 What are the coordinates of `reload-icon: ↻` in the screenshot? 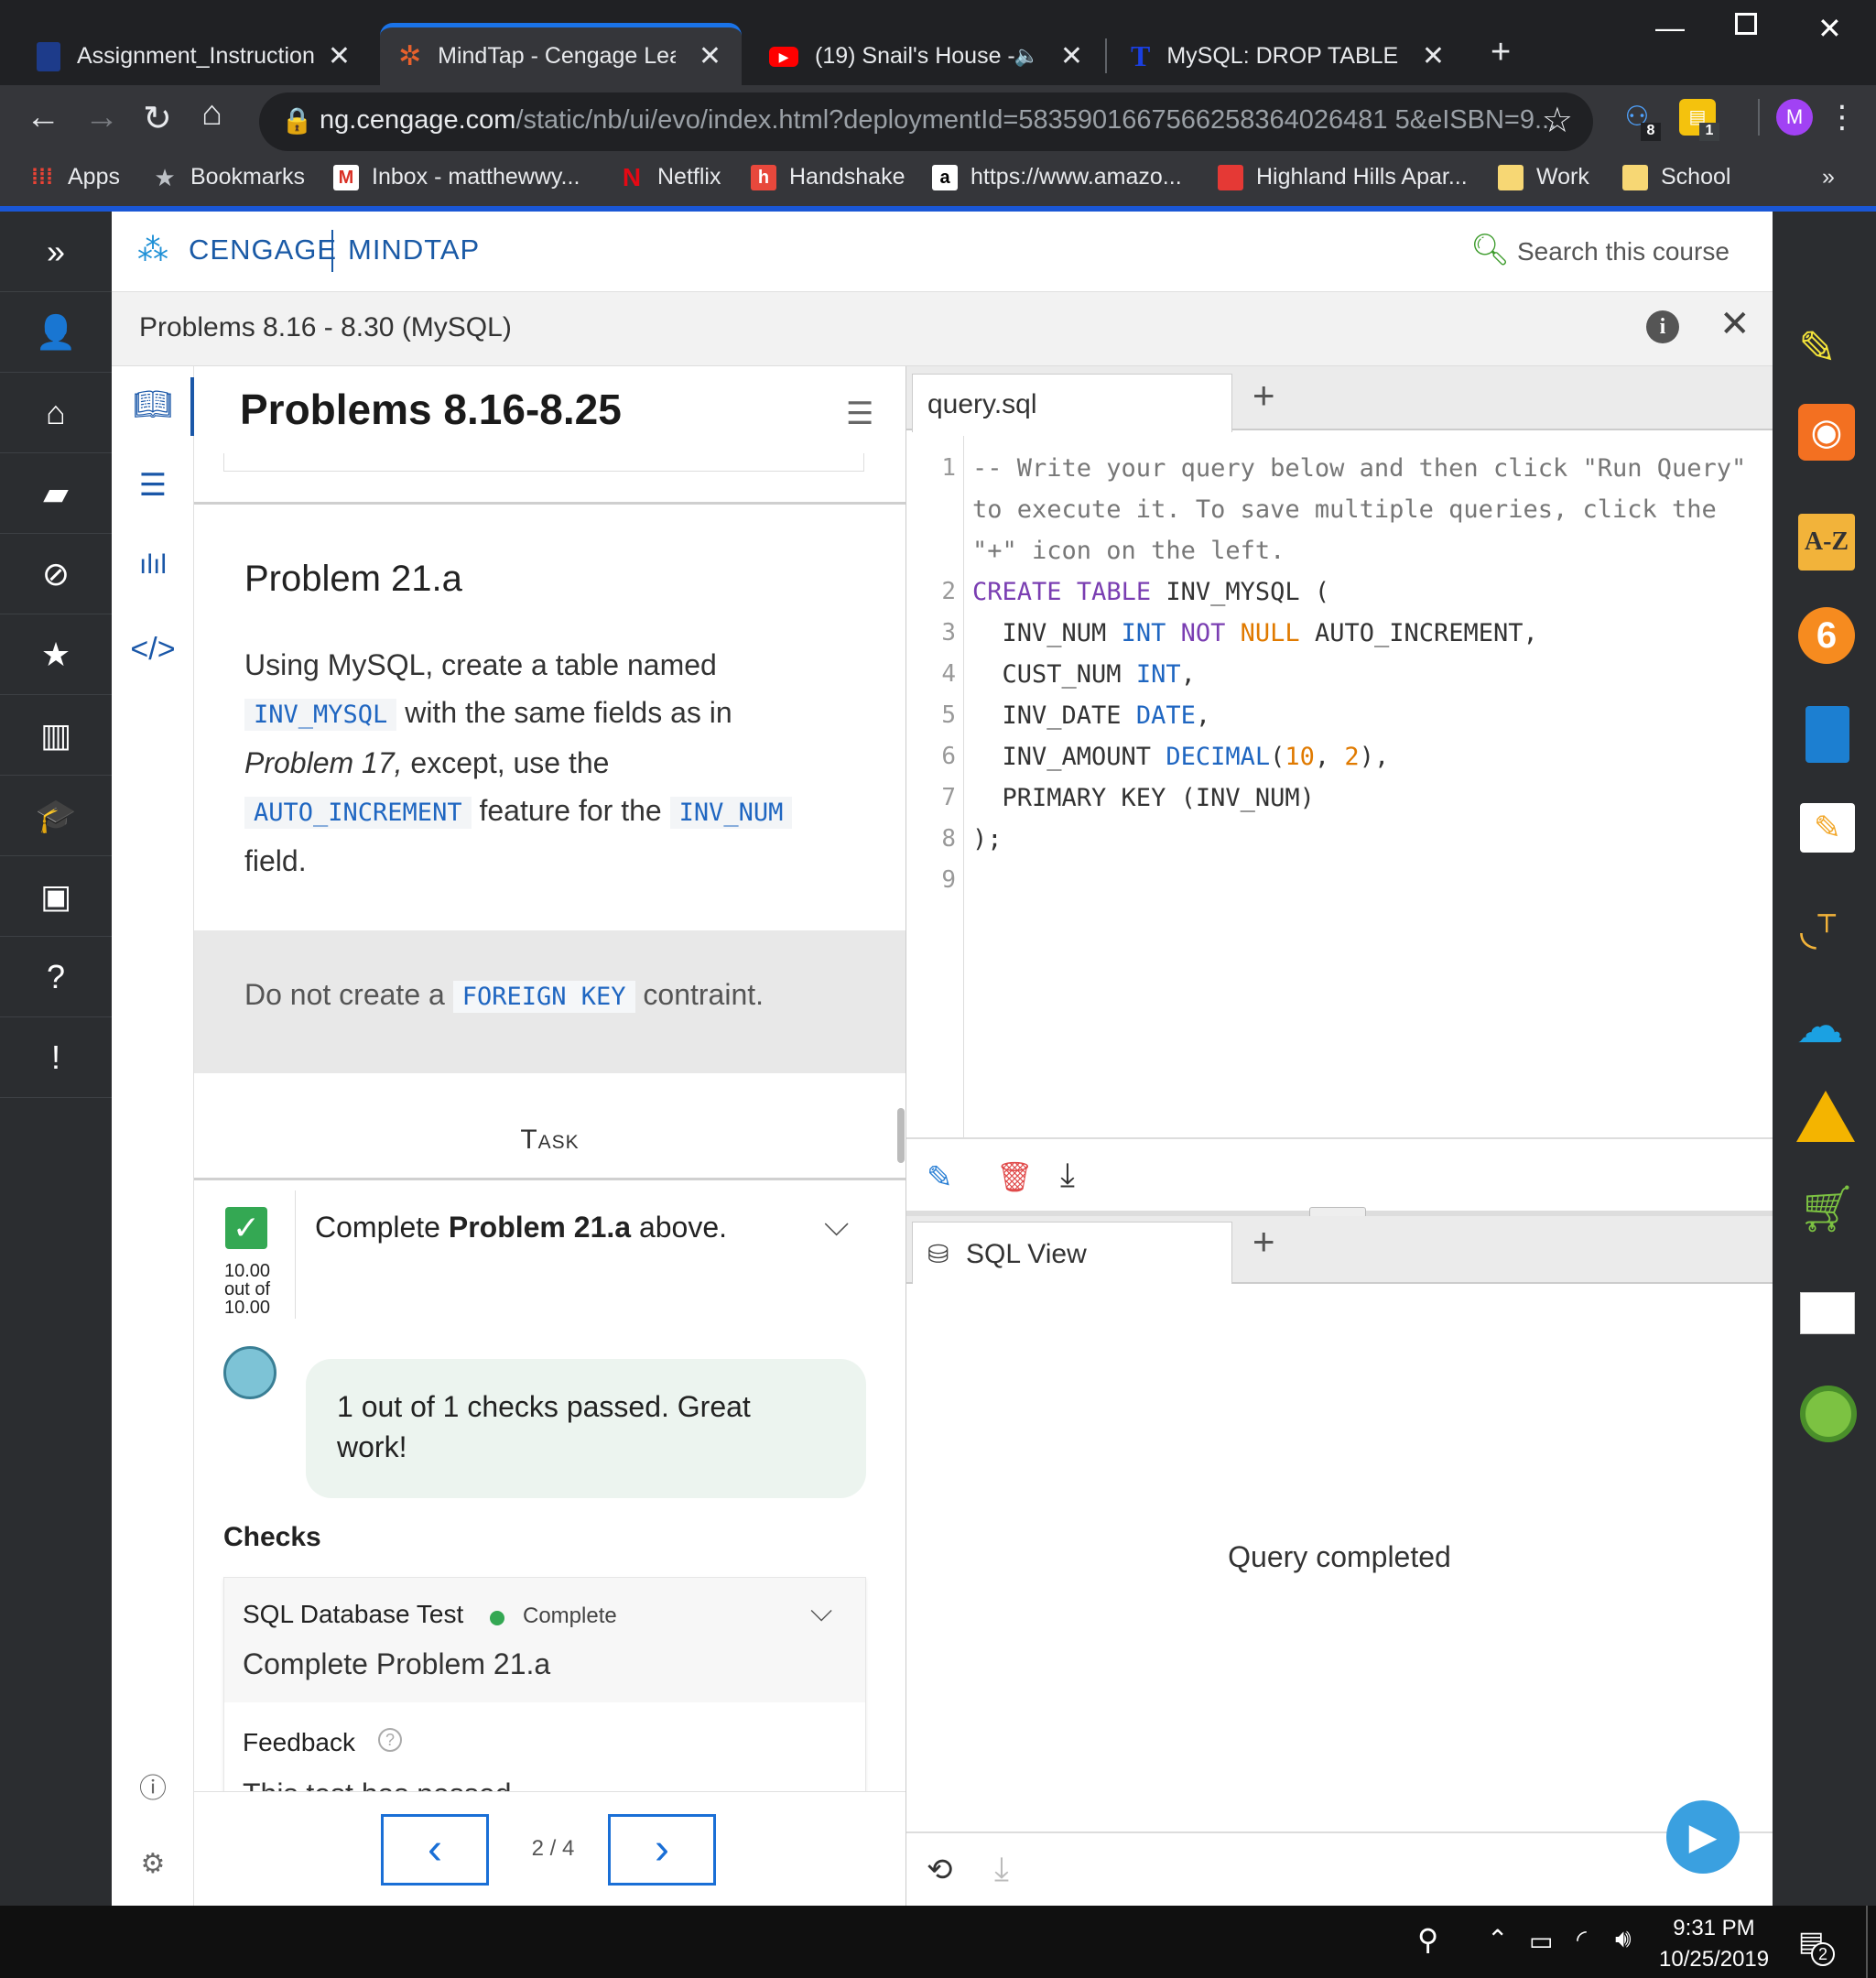 It's located at (157, 118).